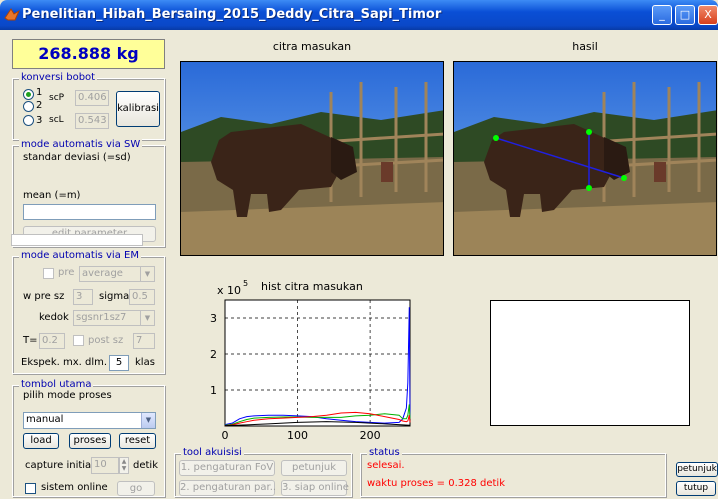  I want to click on ekspek-label: Ekspek. mx. dlm., so click(64, 362).